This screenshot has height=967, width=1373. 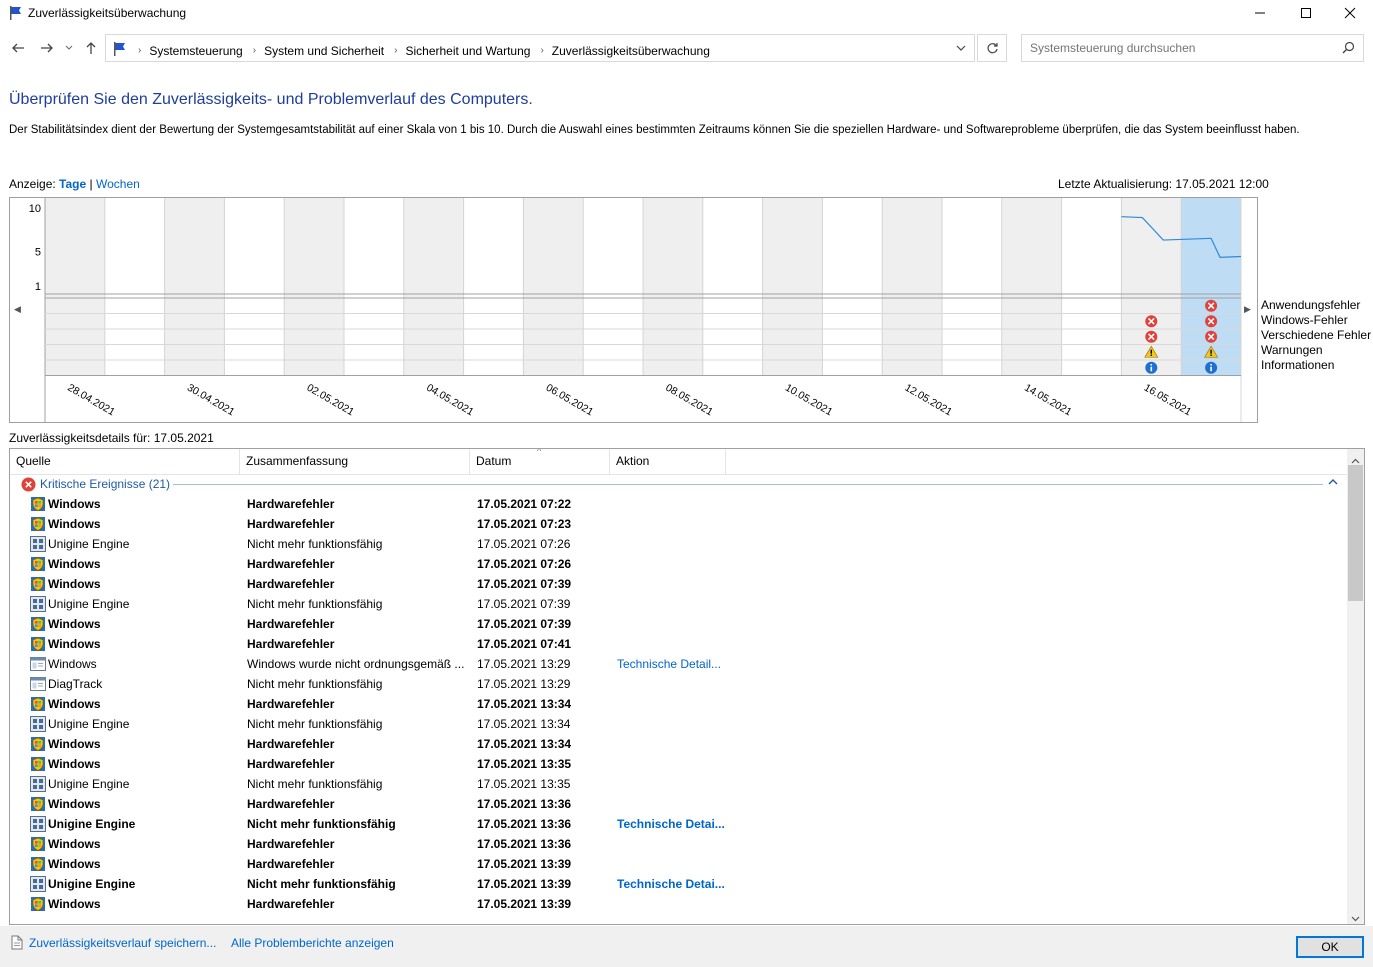 I want to click on minimize-button, so click(x=1260, y=13).